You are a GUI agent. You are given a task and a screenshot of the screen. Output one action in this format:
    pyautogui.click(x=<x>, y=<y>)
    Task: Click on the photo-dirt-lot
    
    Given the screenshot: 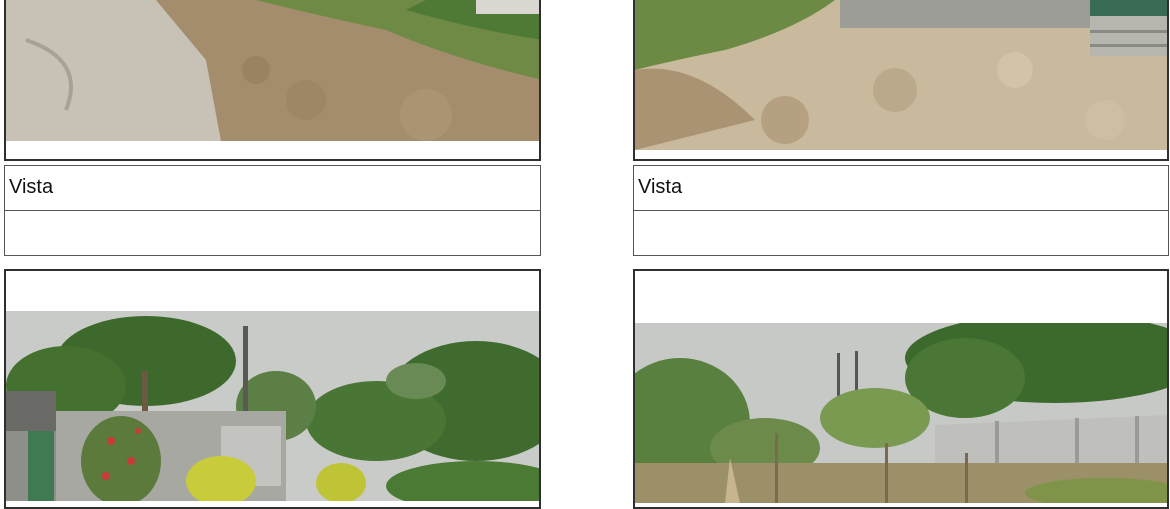 What is the action you would take?
    pyautogui.click(x=272, y=70)
    